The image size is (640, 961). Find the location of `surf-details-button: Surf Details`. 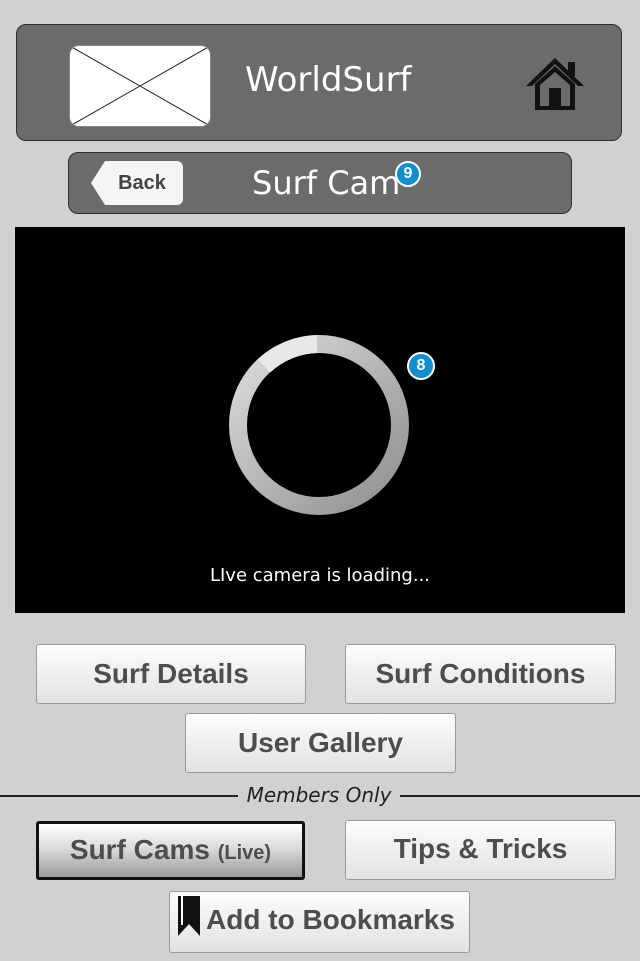

surf-details-button: Surf Details is located at coordinates (171, 674).